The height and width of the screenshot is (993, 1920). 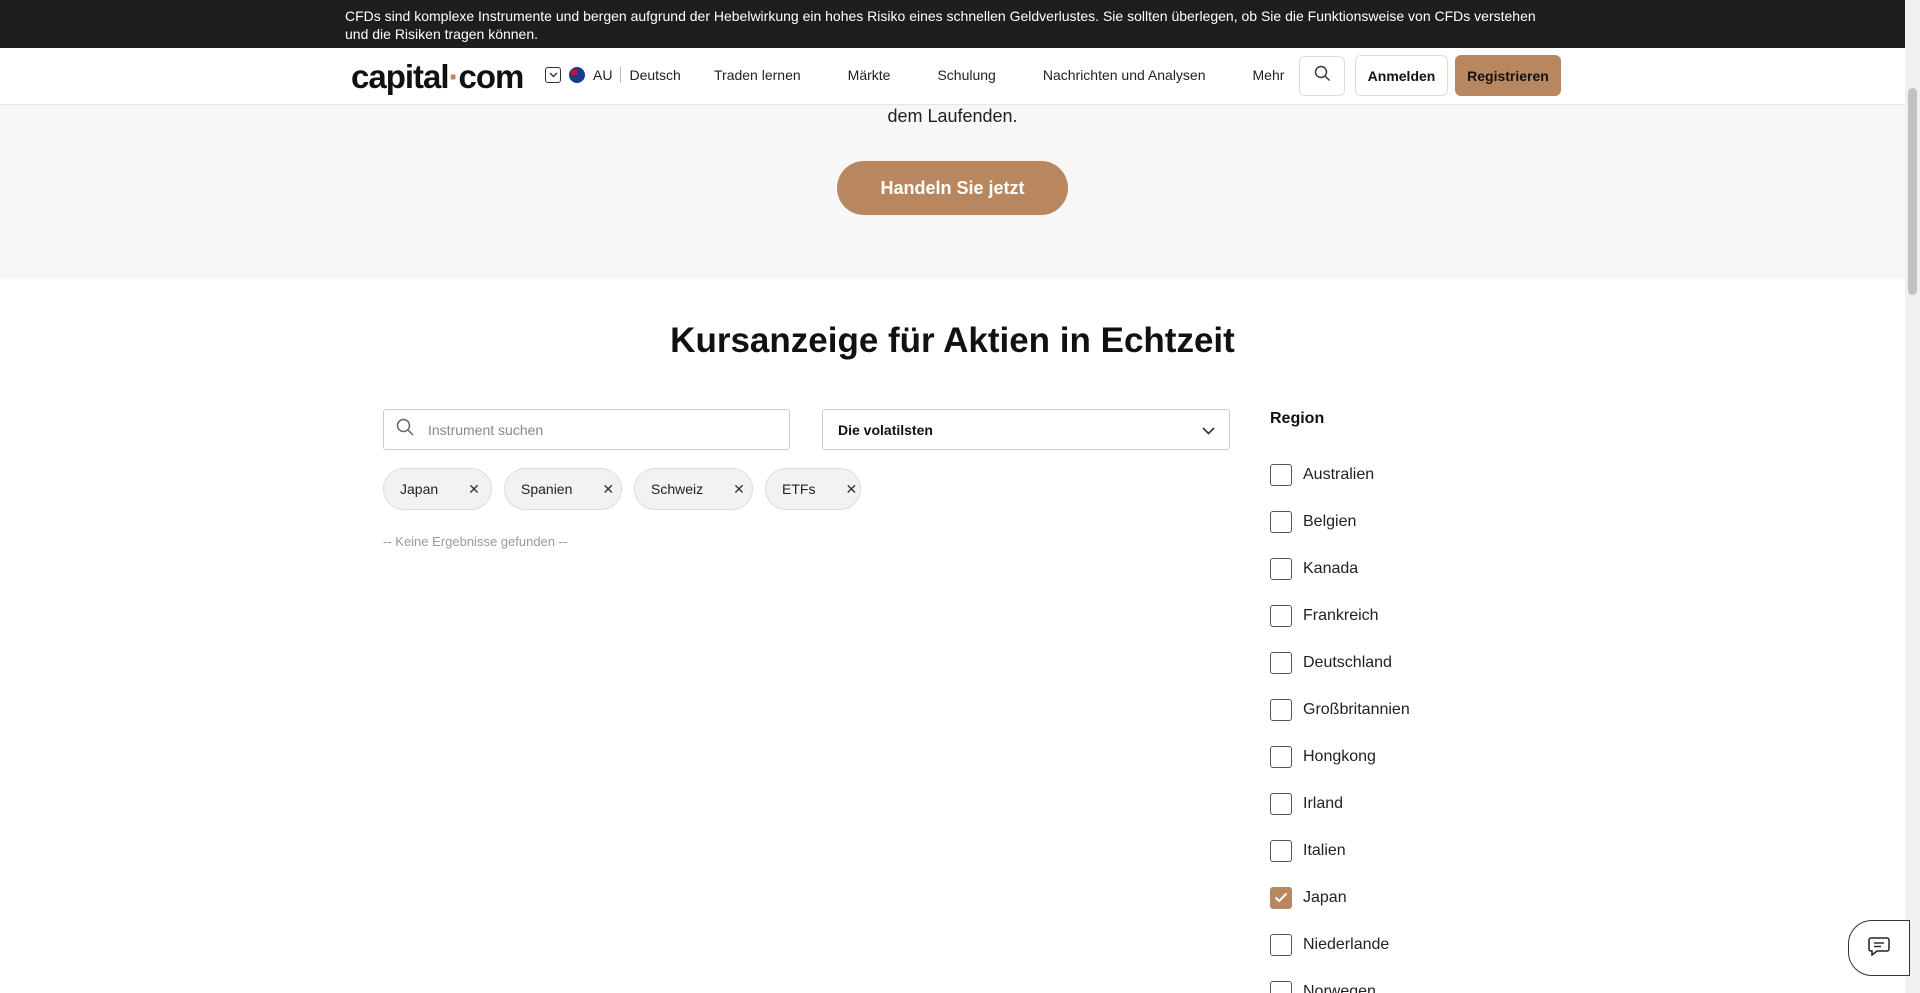 What do you see at coordinates (1912, 496) in the screenshot?
I see `page-scrollbar` at bounding box center [1912, 496].